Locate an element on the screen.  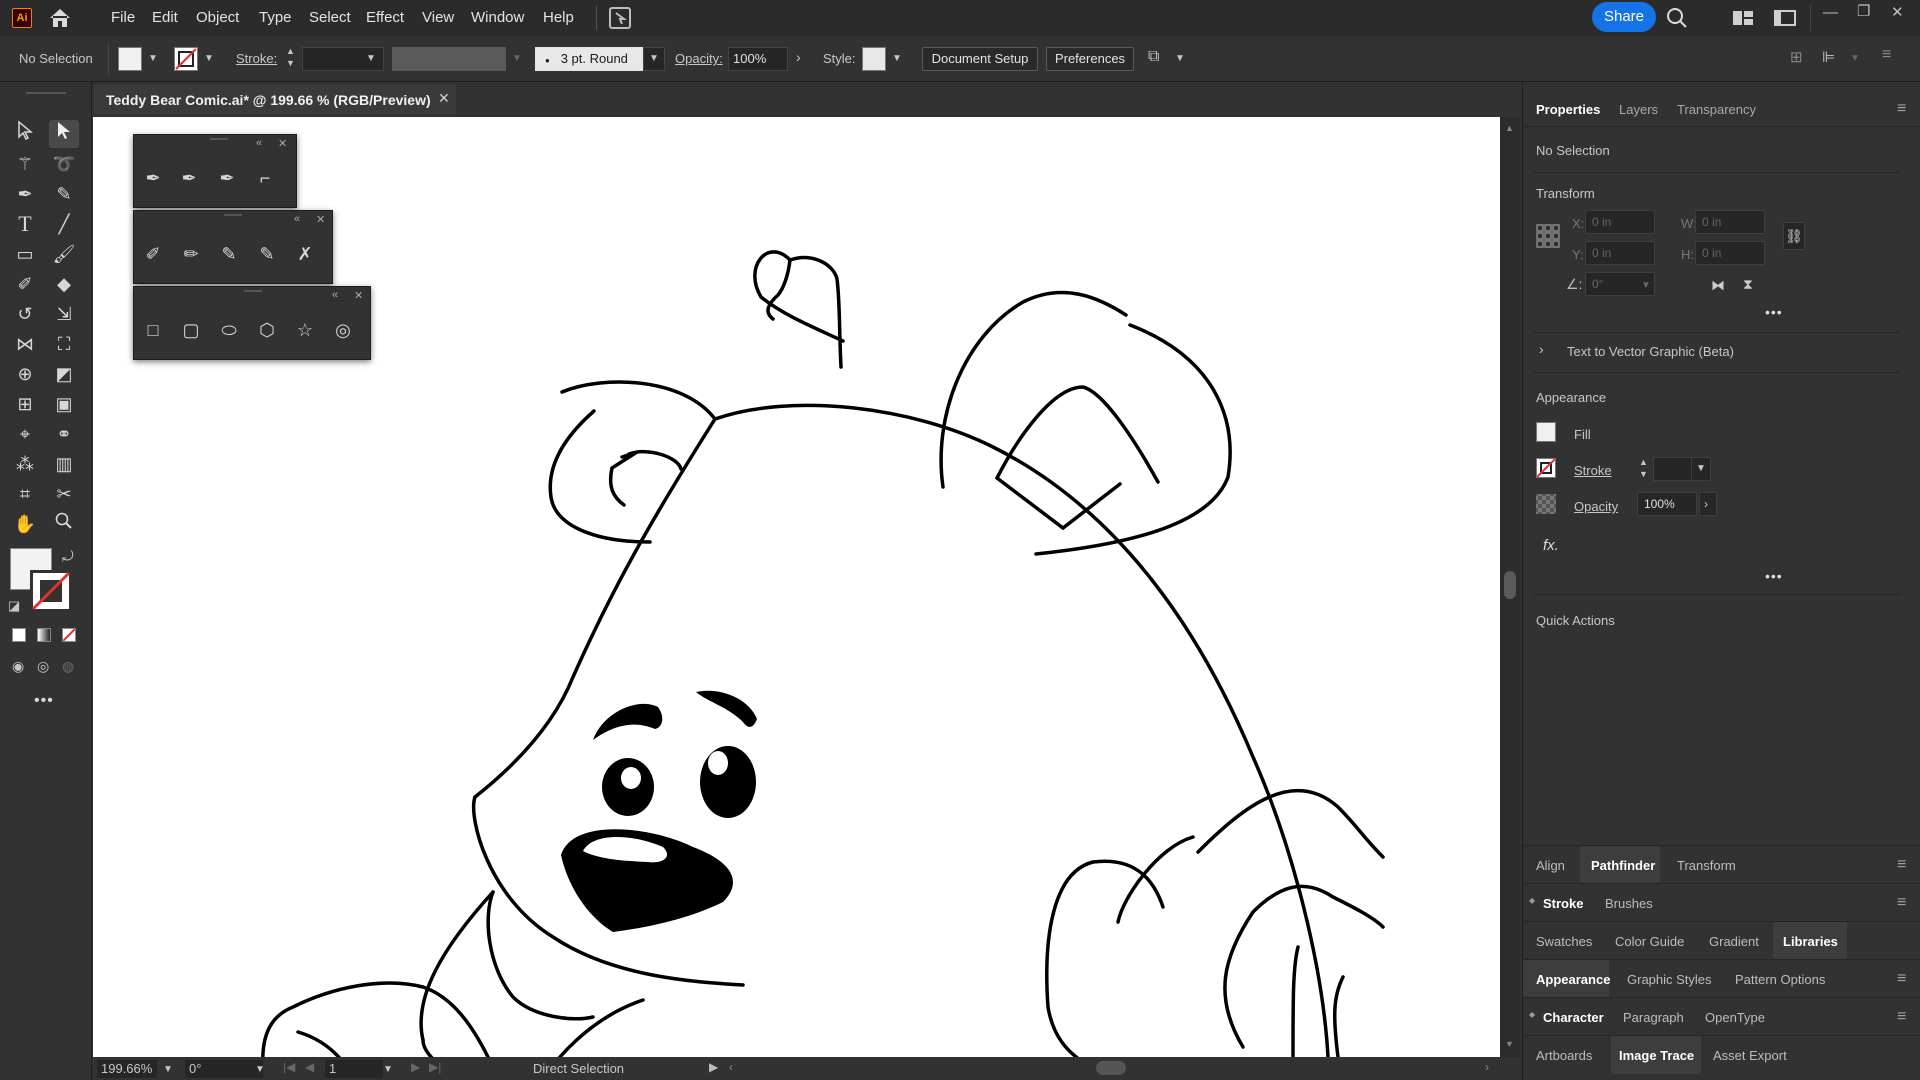
w-input: 0 in is located at coordinates (1730, 222).